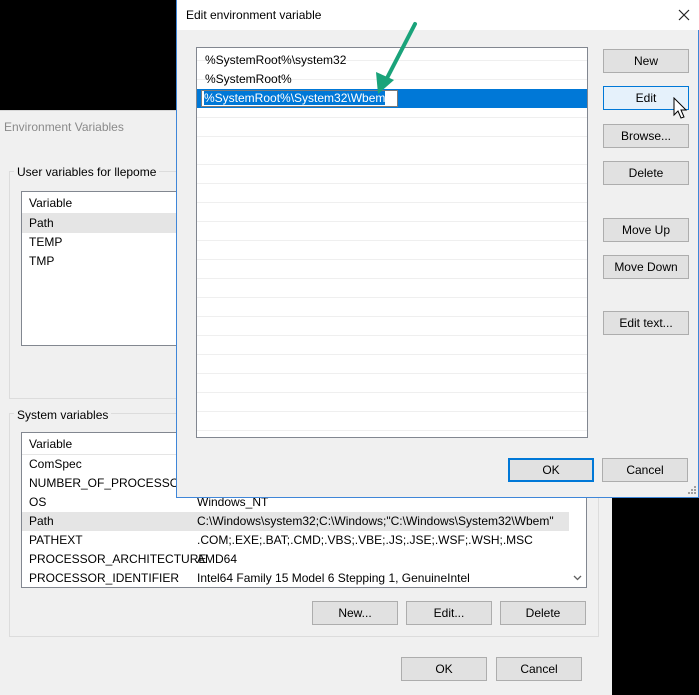 The width and height of the screenshot is (699, 695). Describe the element at coordinates (63, 415) in the screenshot. I see `system-variables-label: System variables` at that location.